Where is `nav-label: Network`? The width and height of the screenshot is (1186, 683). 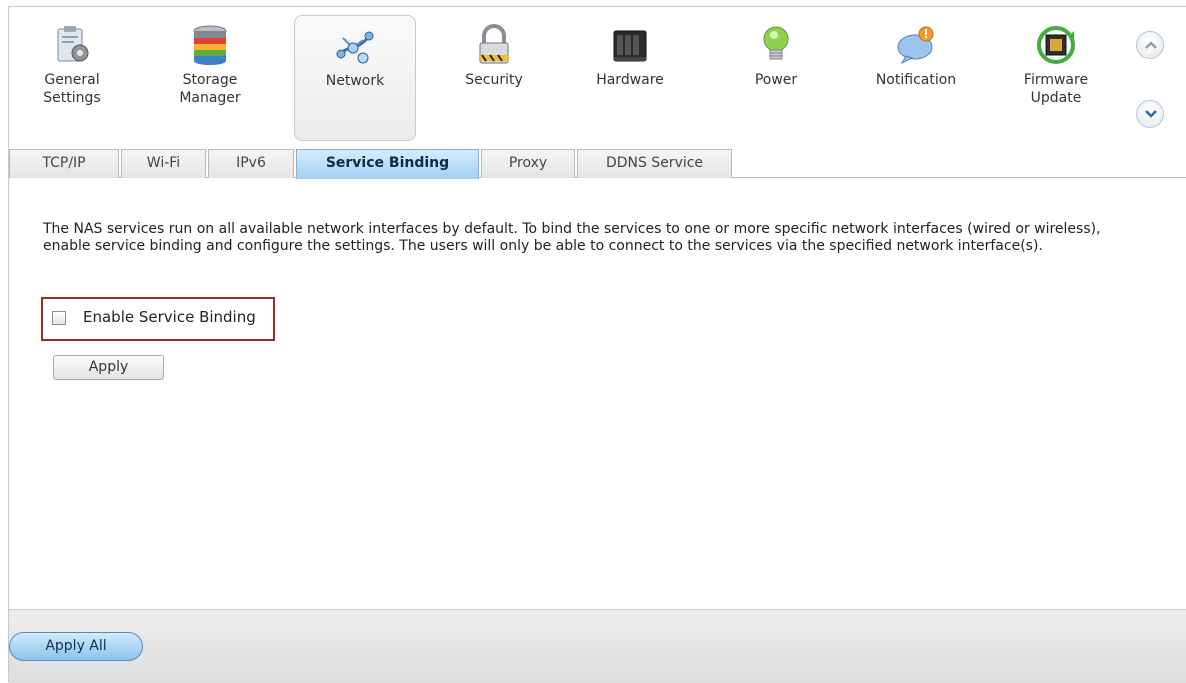
nav-label: Network is located at coordinates (355, 81).